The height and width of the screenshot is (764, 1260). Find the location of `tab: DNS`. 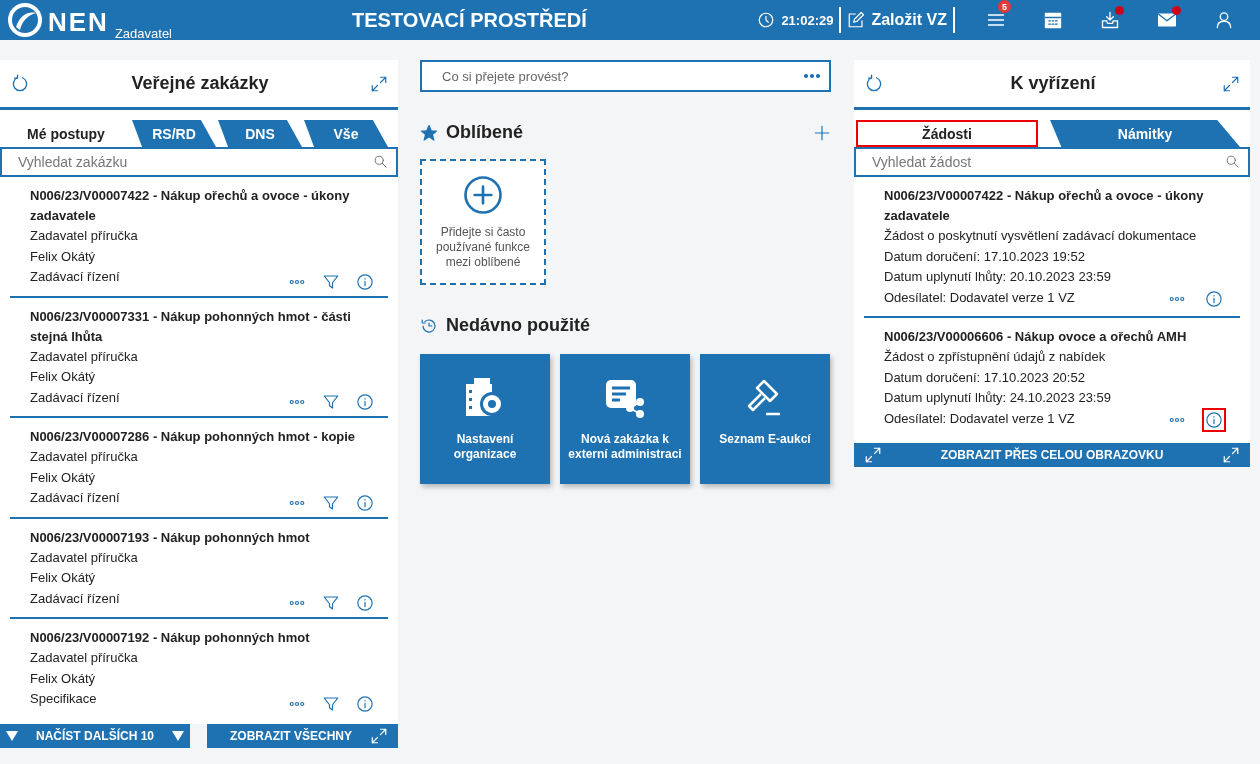

tab: DNS is located at coordinates (260, 133).